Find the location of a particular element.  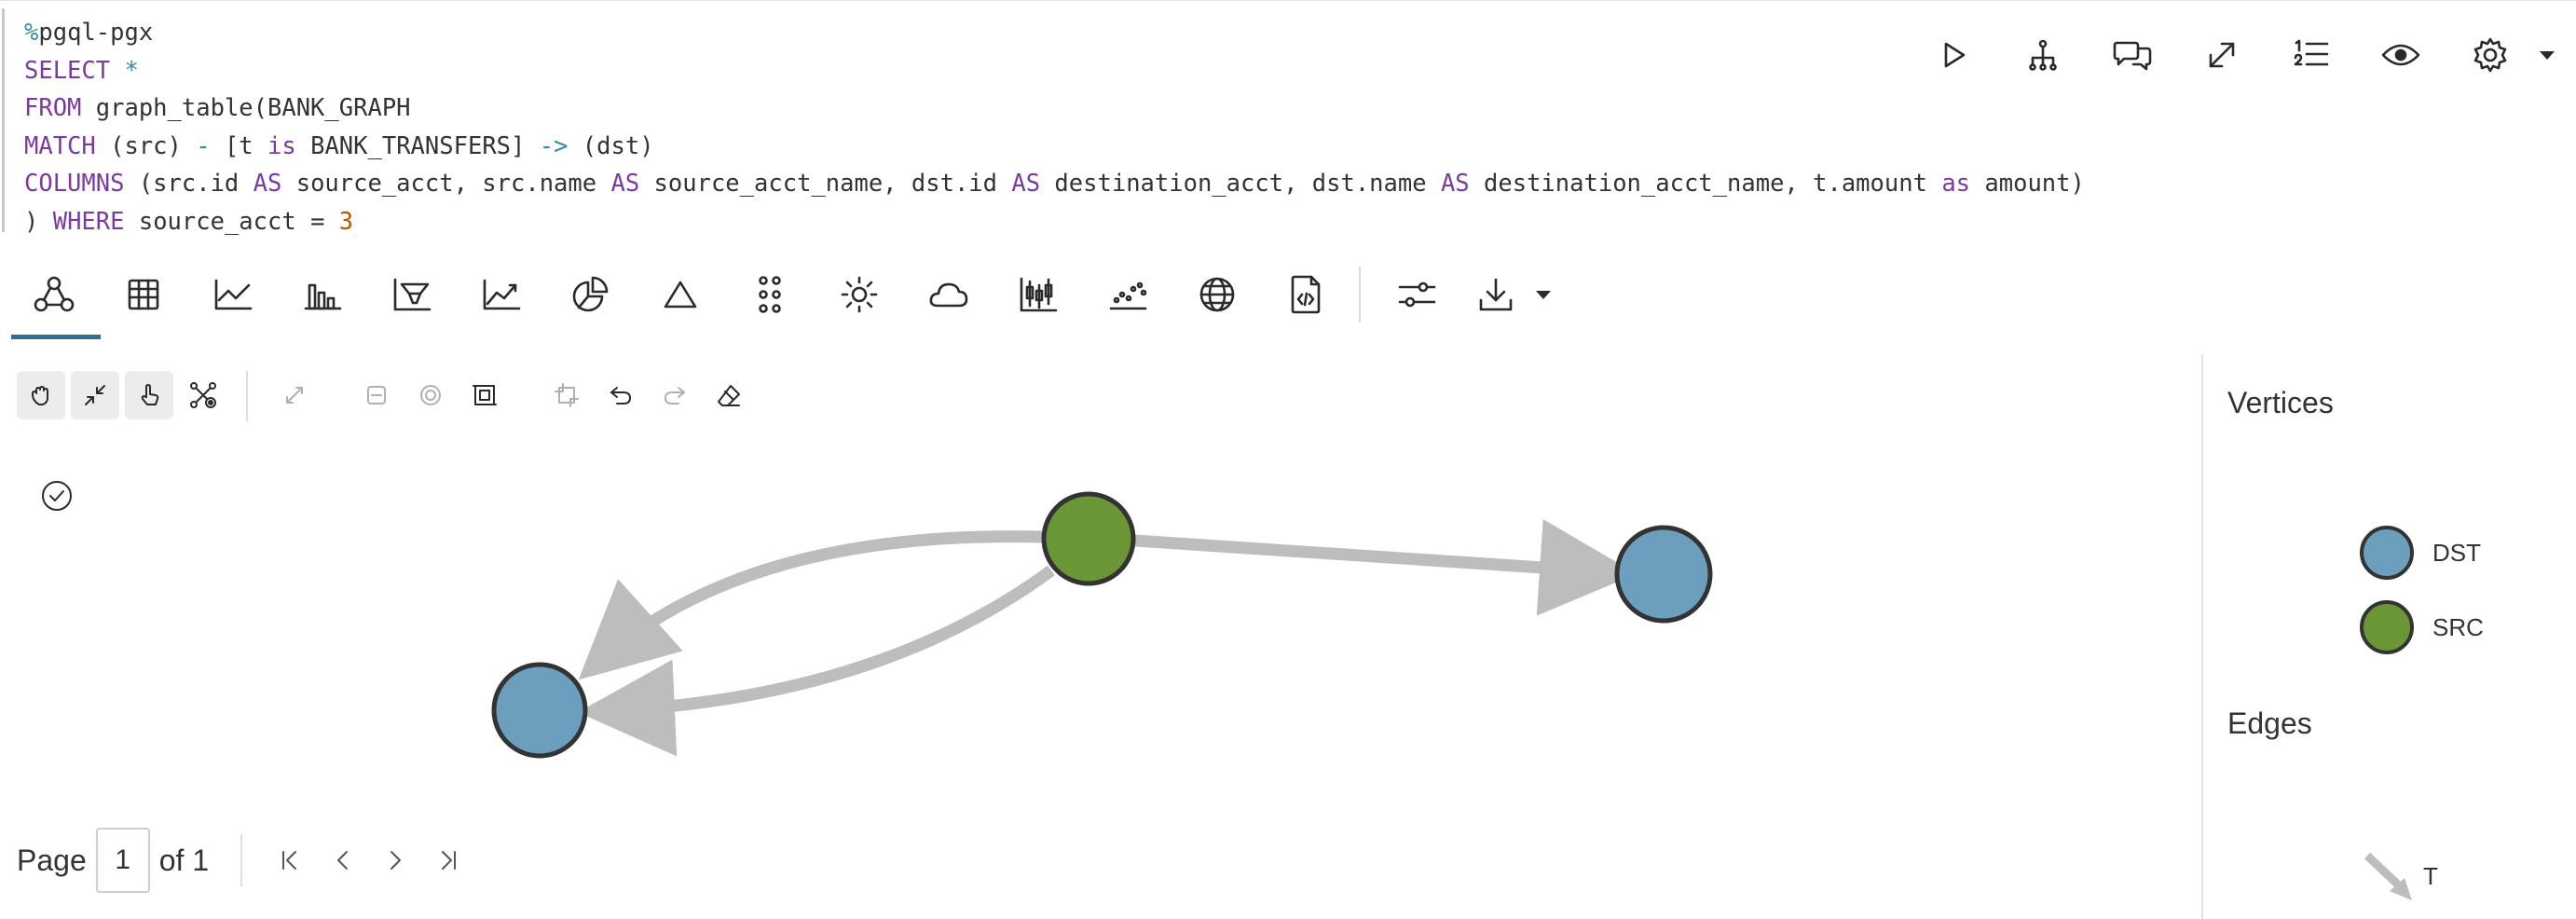

first-page-button is located at coordinates (291, 860).